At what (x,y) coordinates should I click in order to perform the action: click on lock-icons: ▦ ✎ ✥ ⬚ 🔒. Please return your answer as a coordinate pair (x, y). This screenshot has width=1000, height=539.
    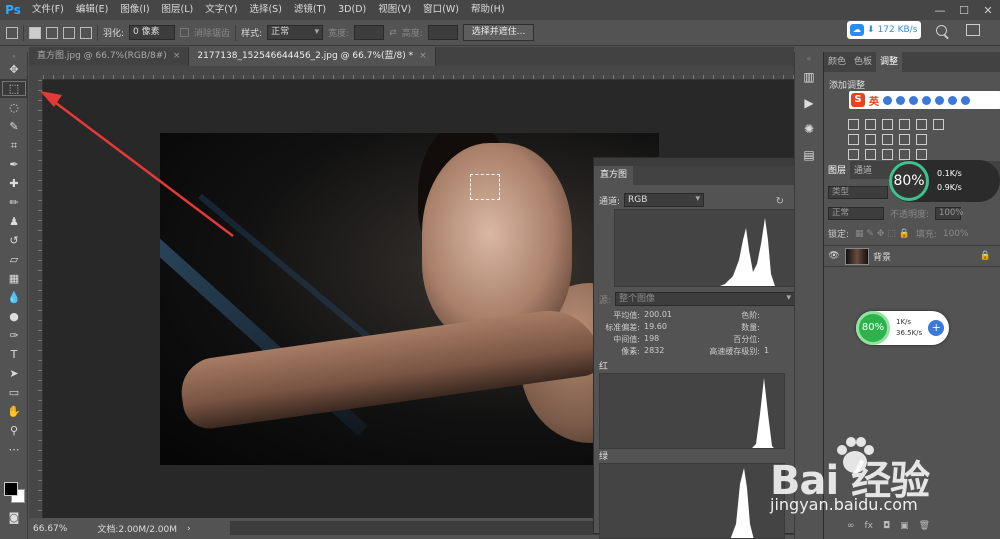
    Looking at the image, I should click on (882, 234).